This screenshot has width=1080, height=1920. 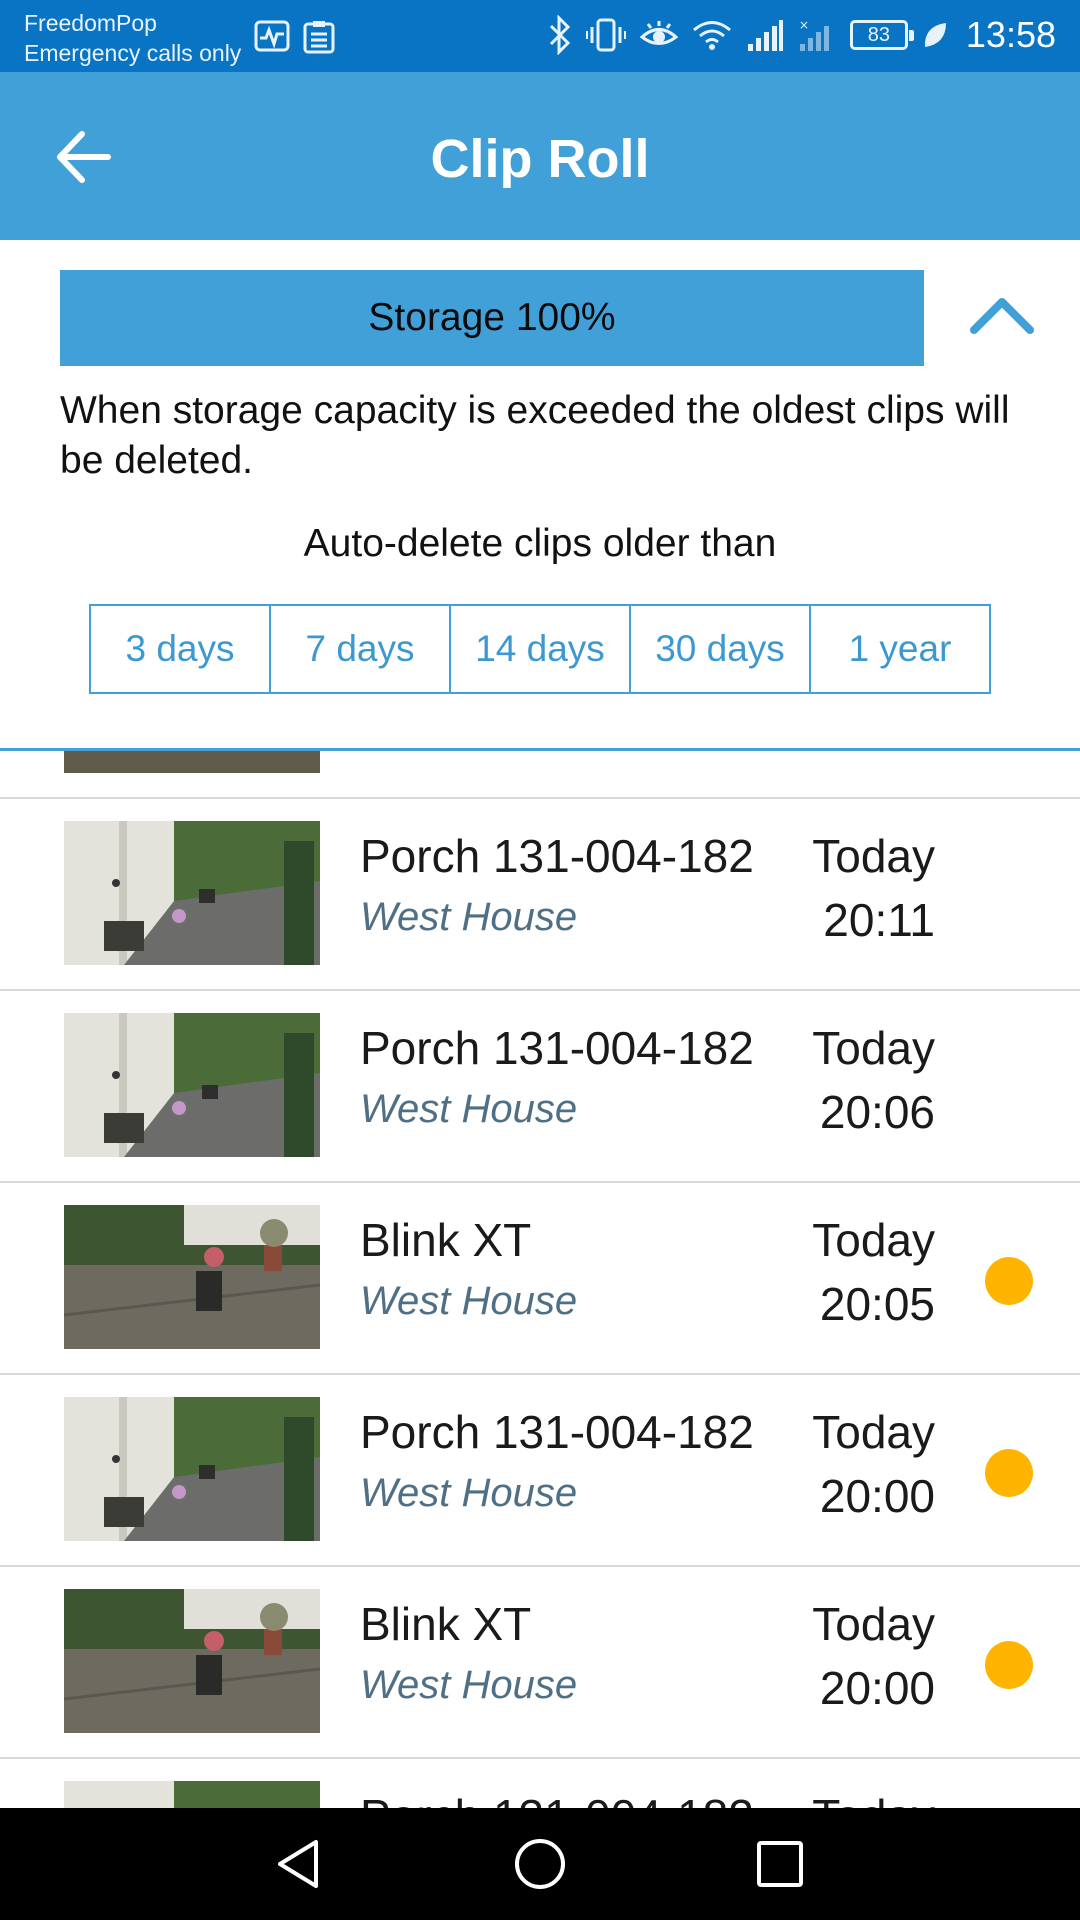 What do you see at coordinates (765, 35) in the screenshot?
I see `signal-icon` at bounding box center [765, 35].